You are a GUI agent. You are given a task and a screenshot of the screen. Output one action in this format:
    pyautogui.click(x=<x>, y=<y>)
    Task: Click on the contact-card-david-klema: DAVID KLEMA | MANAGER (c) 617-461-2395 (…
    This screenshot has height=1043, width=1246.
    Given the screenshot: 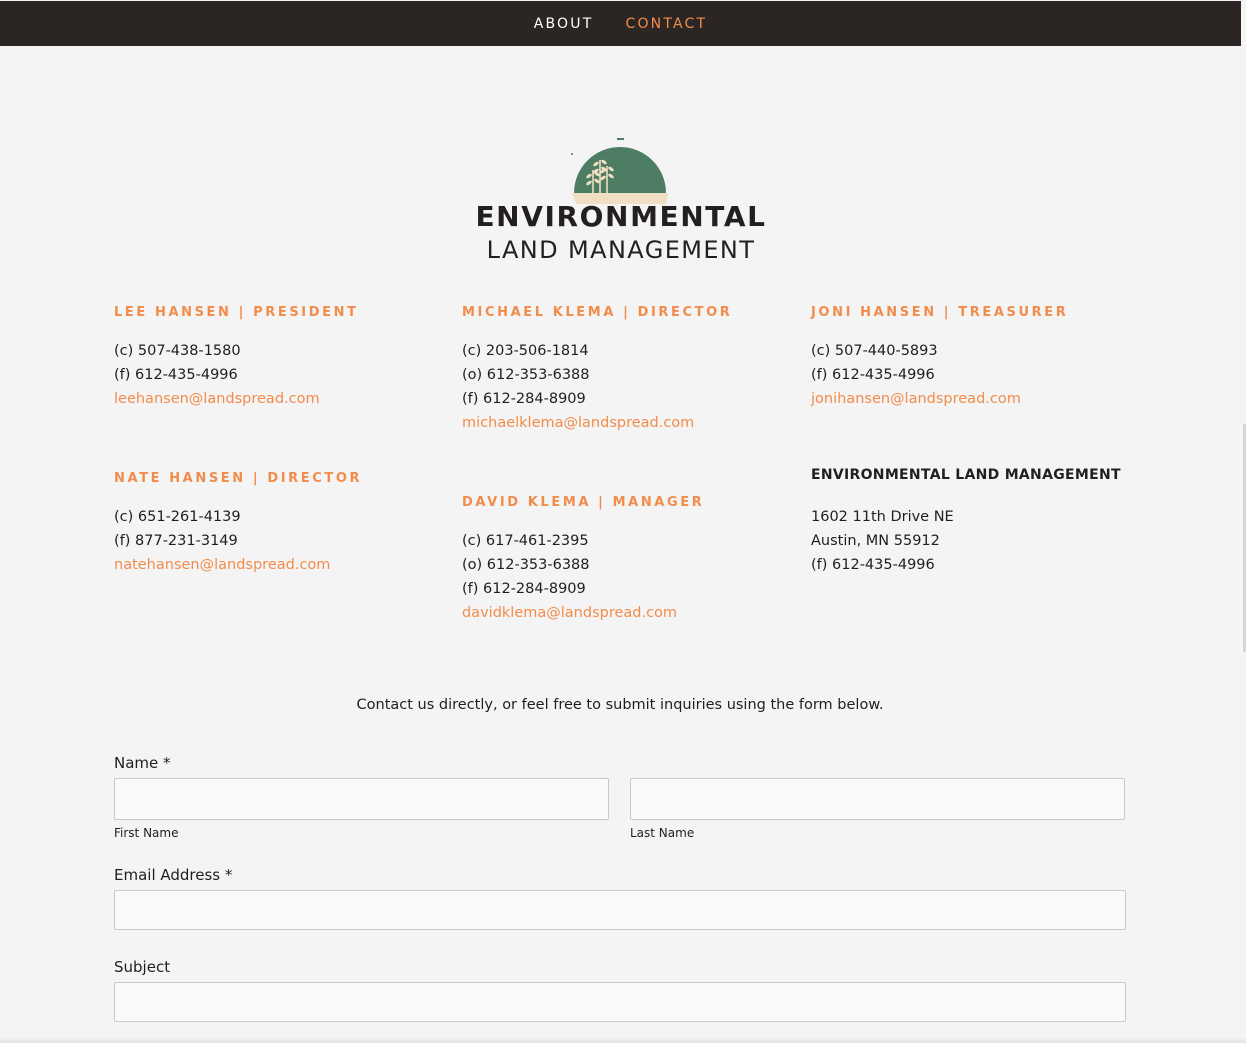 What is the action you would take?
    pyautogui.click(x=622, y=560)
    